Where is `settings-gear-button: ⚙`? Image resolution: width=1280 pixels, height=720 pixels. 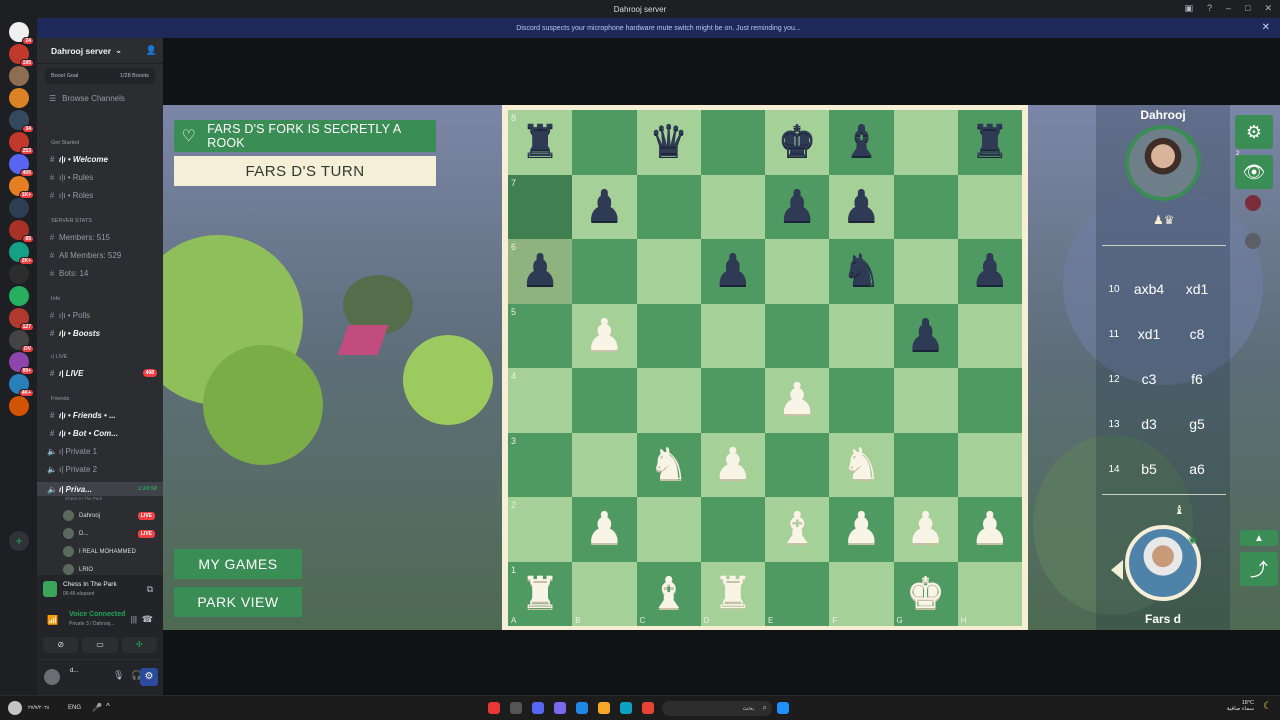 settings-gear-button: ⚙ is located at coordinates (1254, 132).